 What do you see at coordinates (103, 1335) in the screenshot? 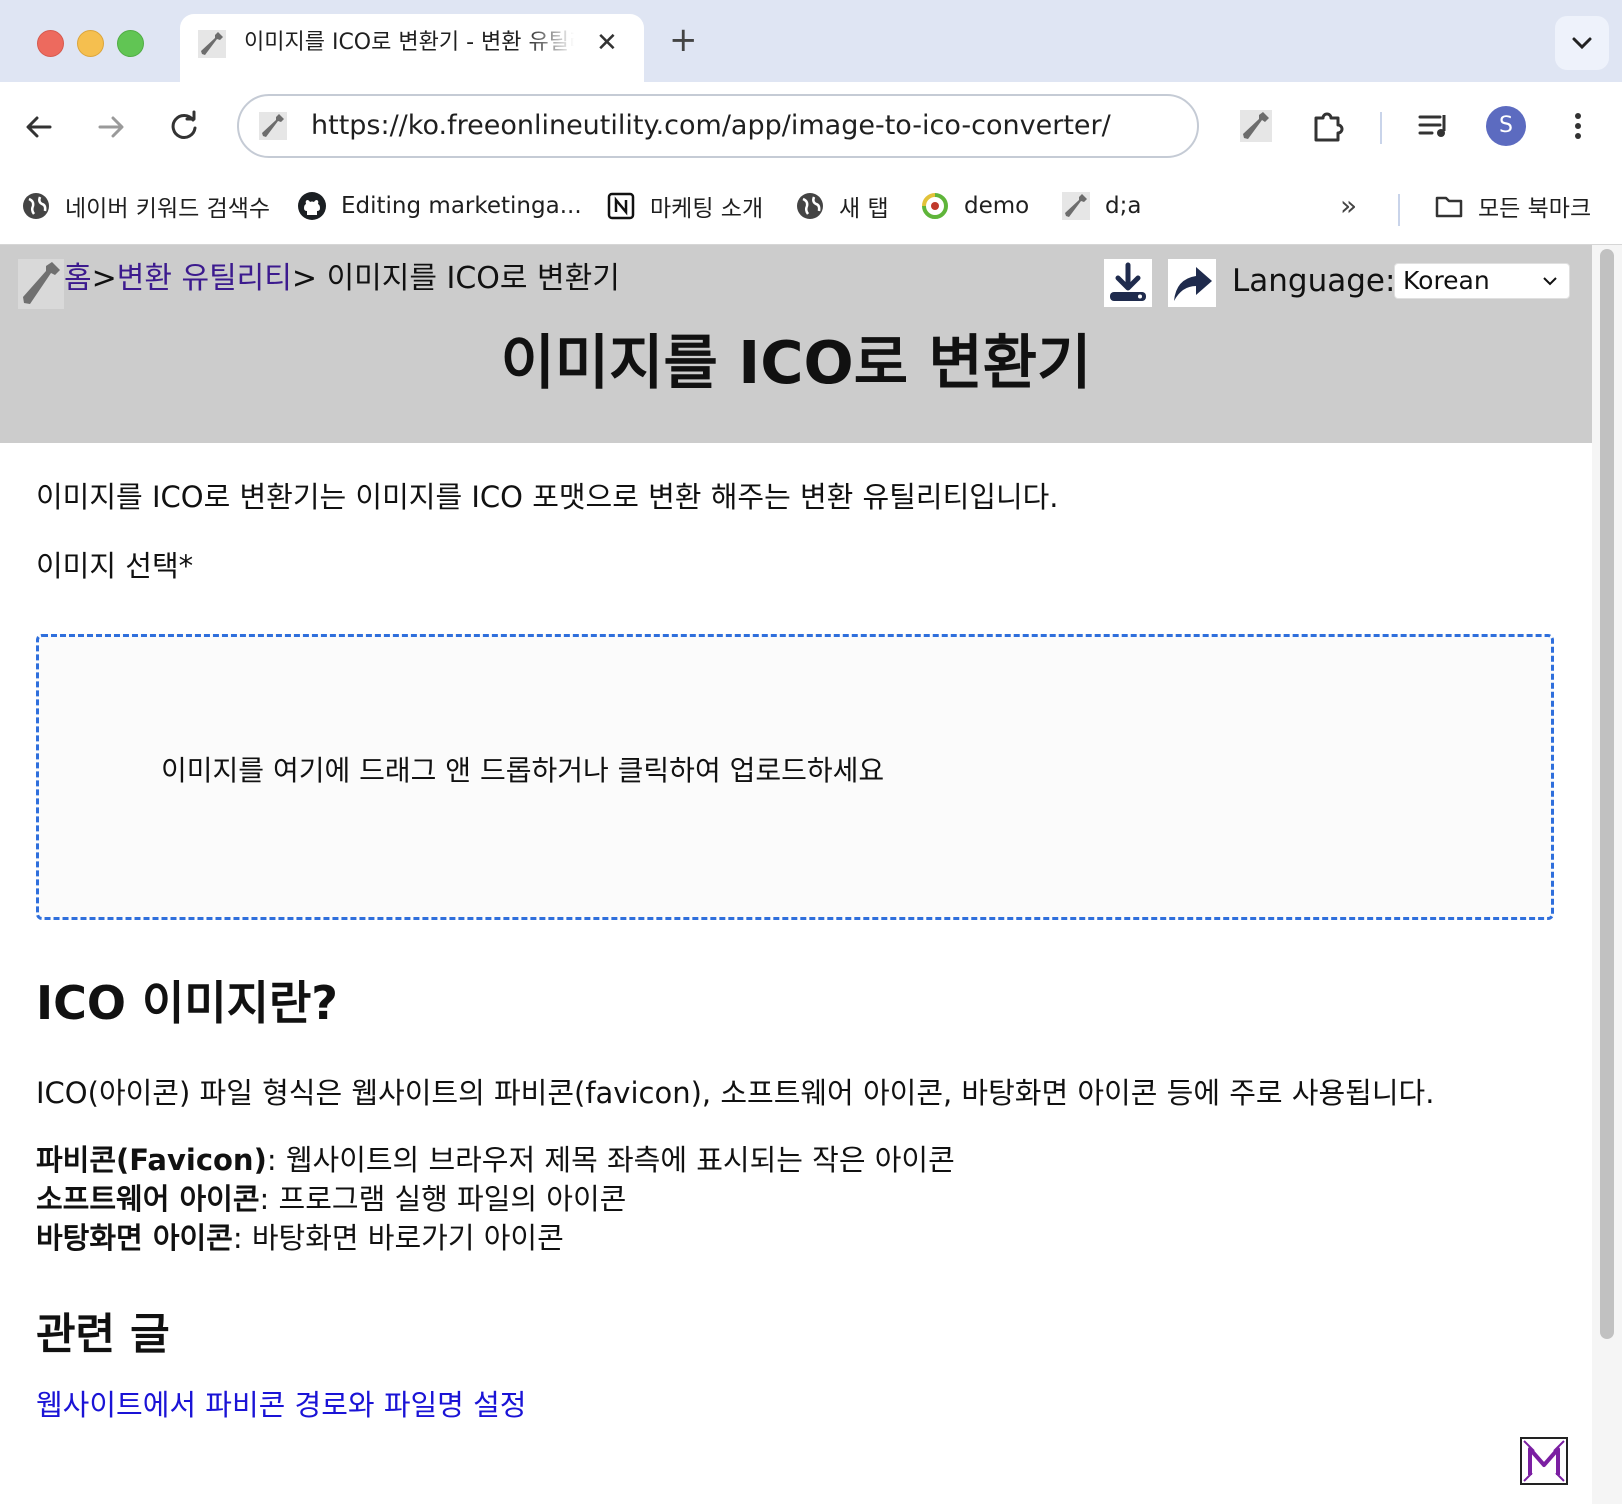
I see `section-heading-related: 관련 글` at bounding box center [103, 1335].